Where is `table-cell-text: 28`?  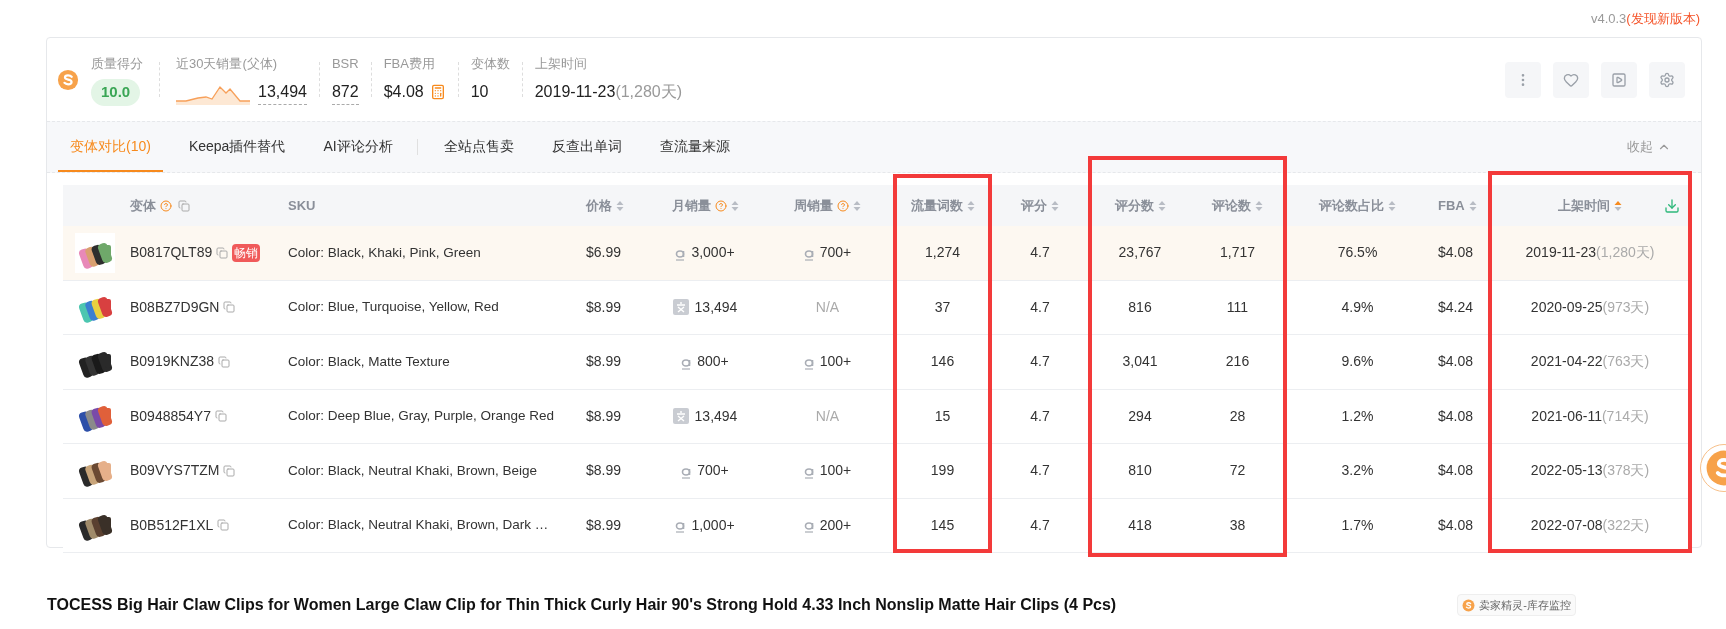
table-cell-text: 28 is located at coordinates (1237, 416).